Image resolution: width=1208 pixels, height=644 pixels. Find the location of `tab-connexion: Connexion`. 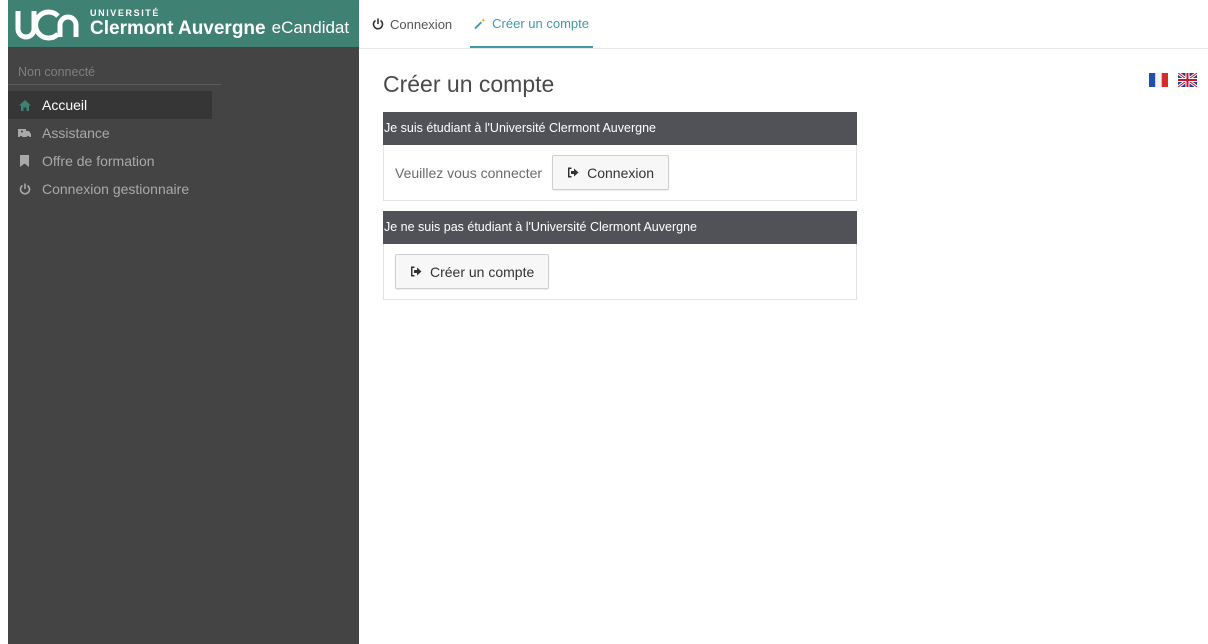

tab-connexion: Connexion is located at coordinates (412, 24).